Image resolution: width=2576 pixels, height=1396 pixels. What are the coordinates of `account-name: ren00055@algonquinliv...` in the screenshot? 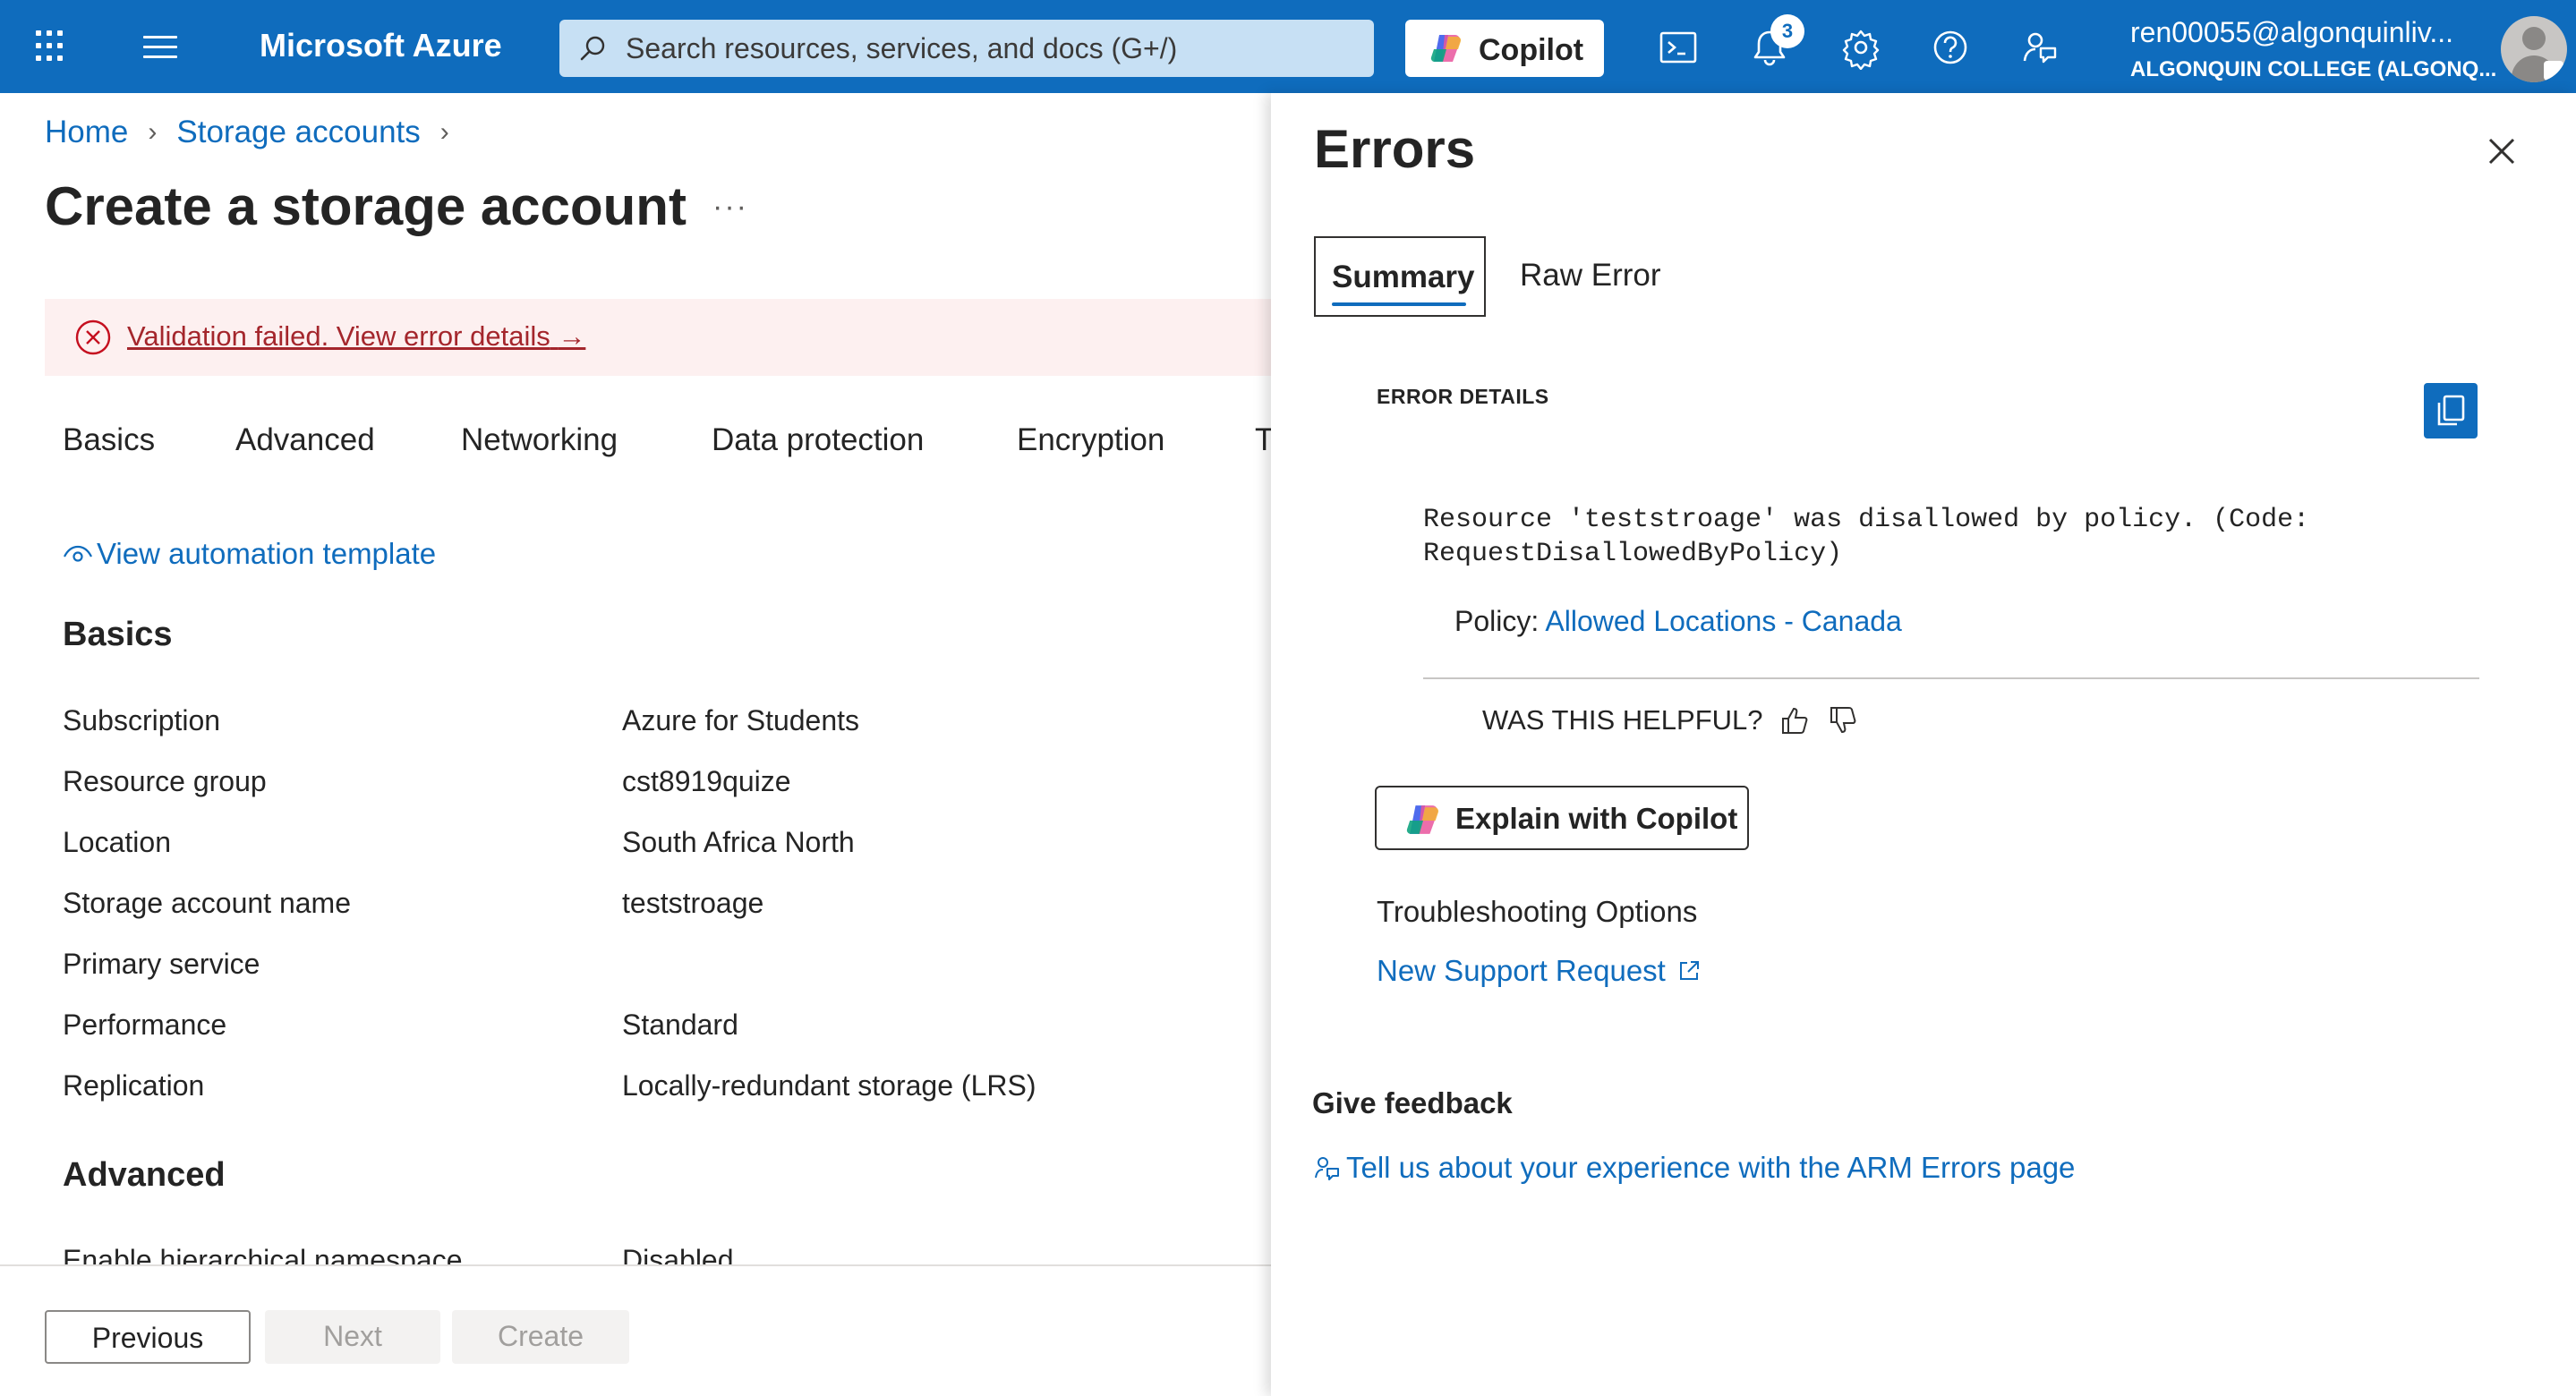 It's located at (2291, 32).